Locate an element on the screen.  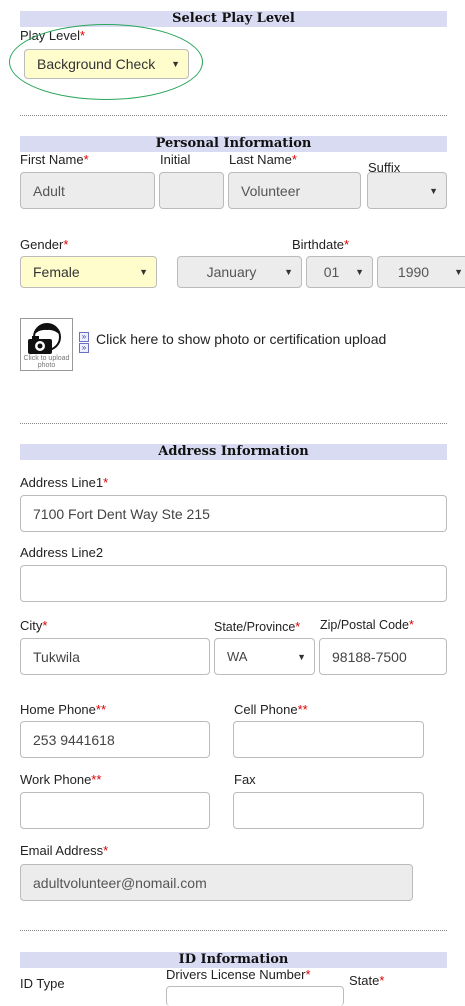
birthdate-label: Birthdate* is located at coordinates (320, 244).